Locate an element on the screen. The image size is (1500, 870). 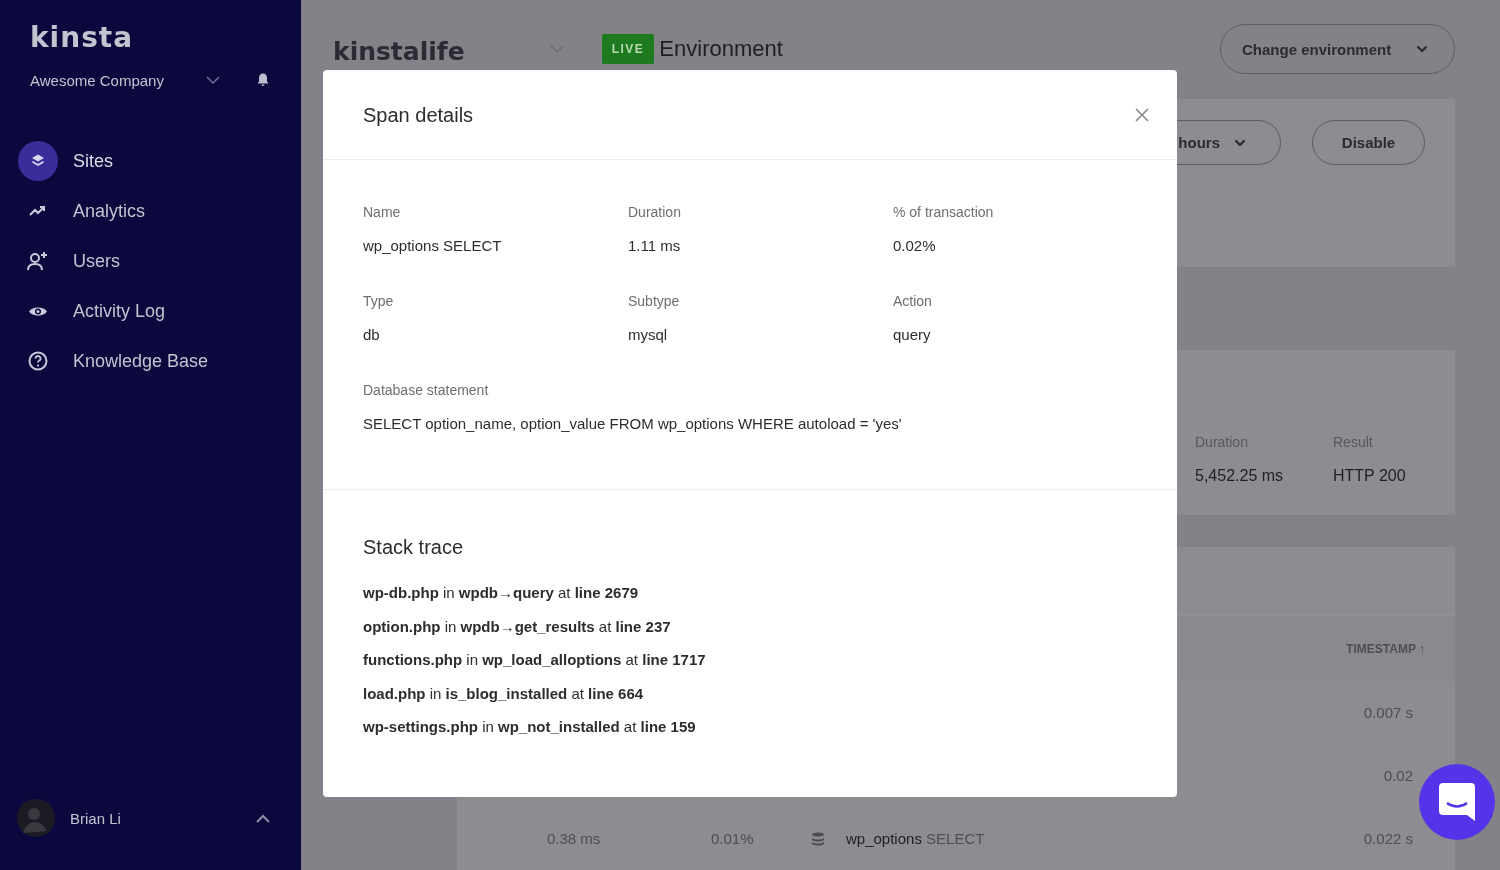
field-value: mysql is located at coordinates (648, 335).